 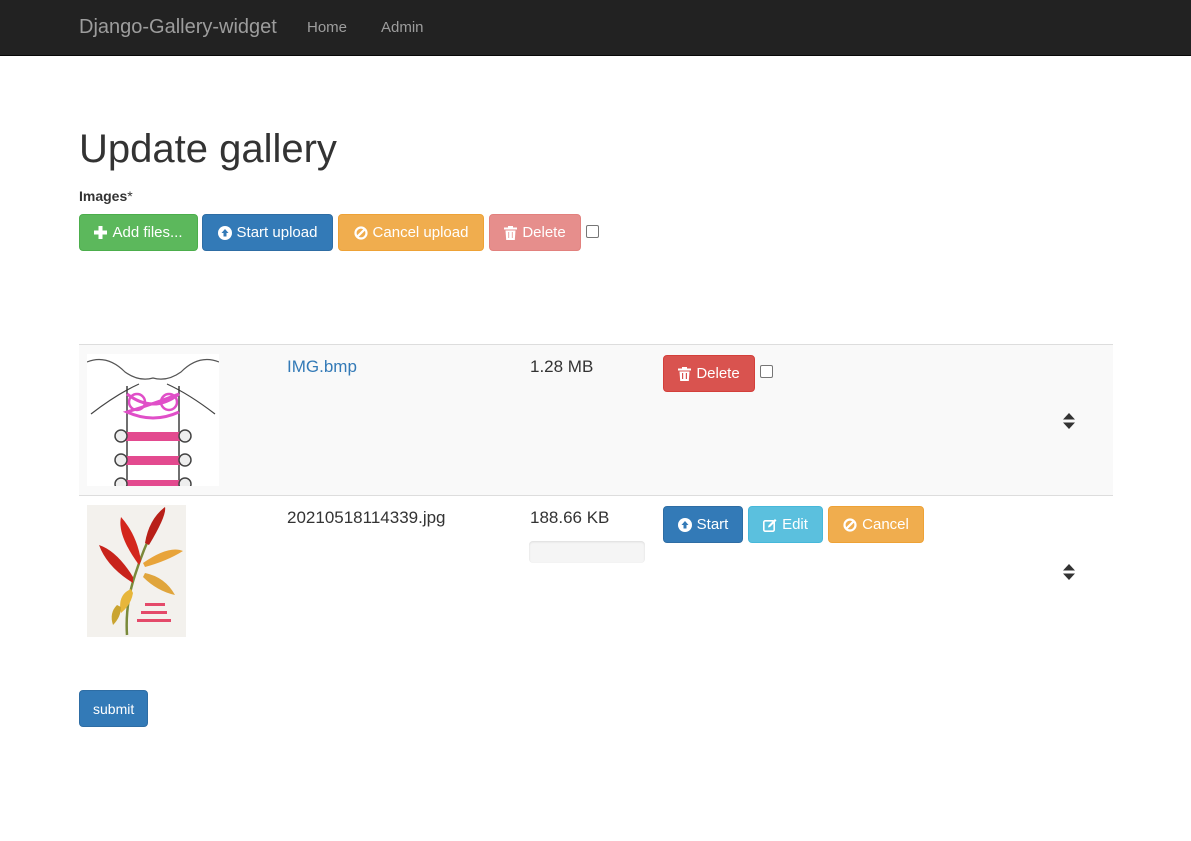 I want to click on select-all-checkbox, so click(x=592, y=231).